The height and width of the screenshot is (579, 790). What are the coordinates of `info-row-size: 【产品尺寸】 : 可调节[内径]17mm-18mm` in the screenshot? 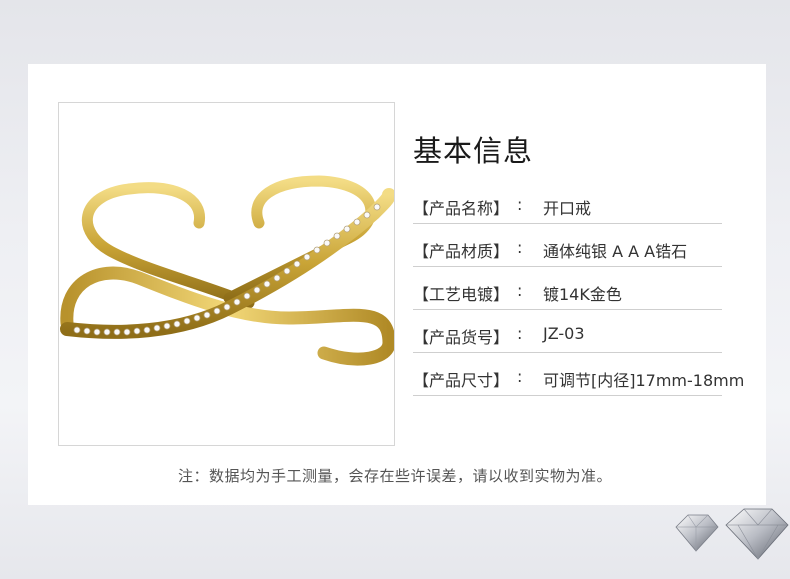 It's located at (578, 374).